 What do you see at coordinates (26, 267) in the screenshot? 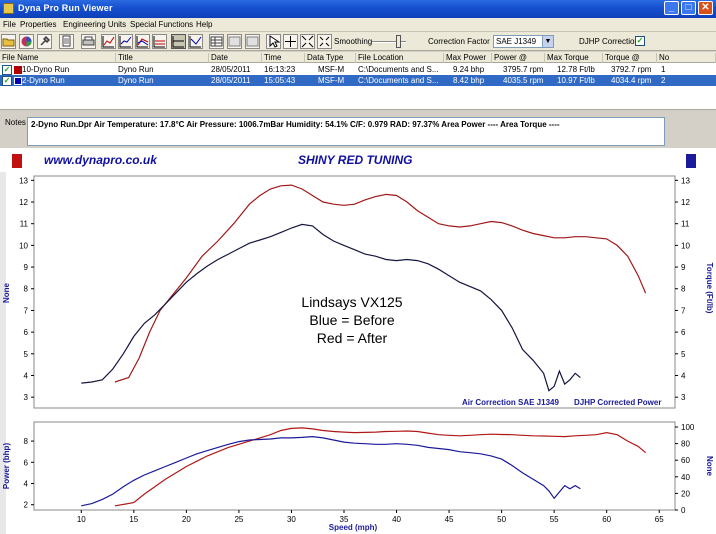
I see `y-tick-label-left: 9` at bounding box center [26, 267].